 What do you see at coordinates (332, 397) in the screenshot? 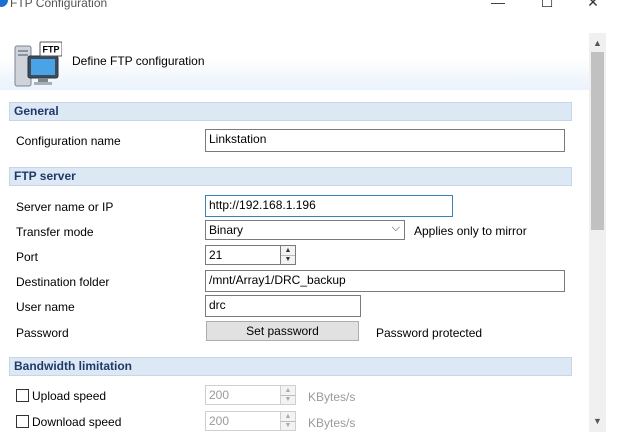
I see `upload-speed-unit: KBytes/s` at bounding box center [332, 397].